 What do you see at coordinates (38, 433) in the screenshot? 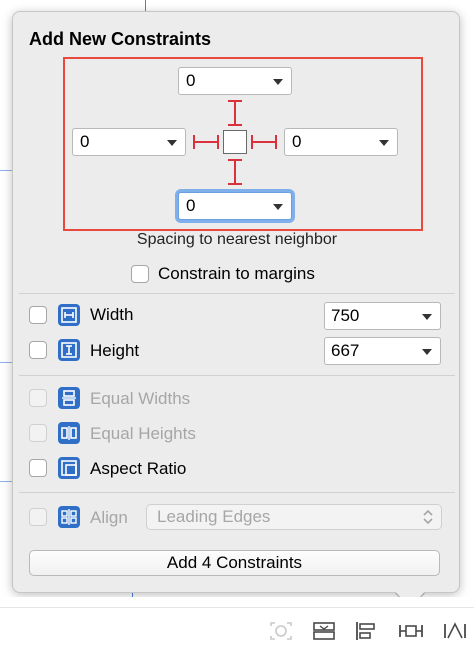
I see `equal-heights-checkbox` at bounding box center [38, 433].